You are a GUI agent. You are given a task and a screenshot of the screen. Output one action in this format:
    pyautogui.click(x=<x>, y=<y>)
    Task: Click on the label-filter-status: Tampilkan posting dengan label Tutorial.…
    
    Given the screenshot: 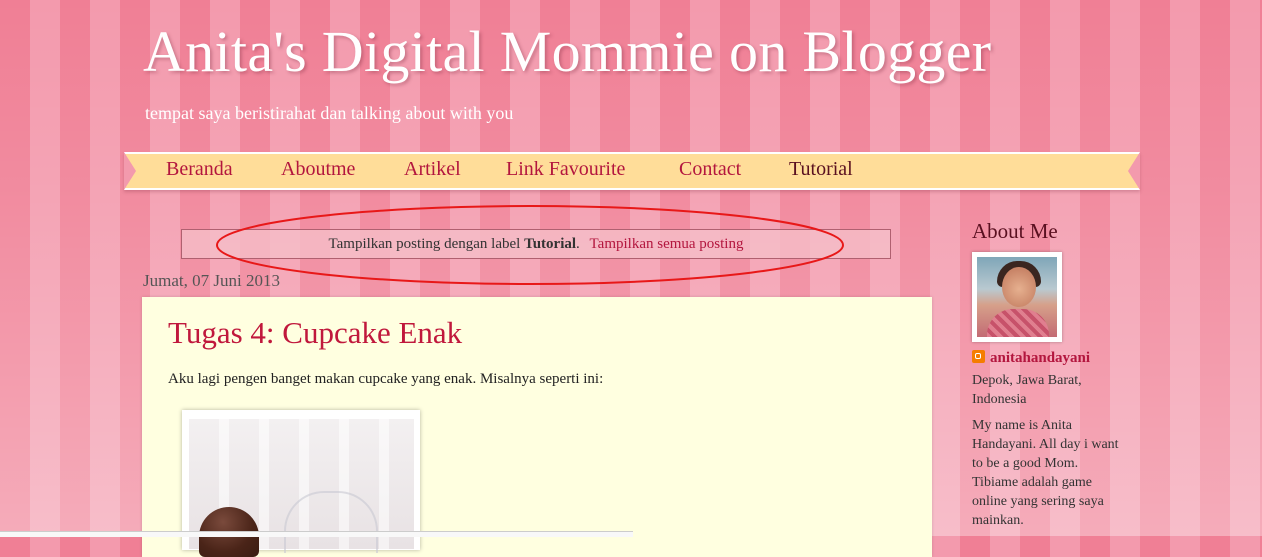 What is the action you would take?
    pyautogui.click(x=536, y=244)
    